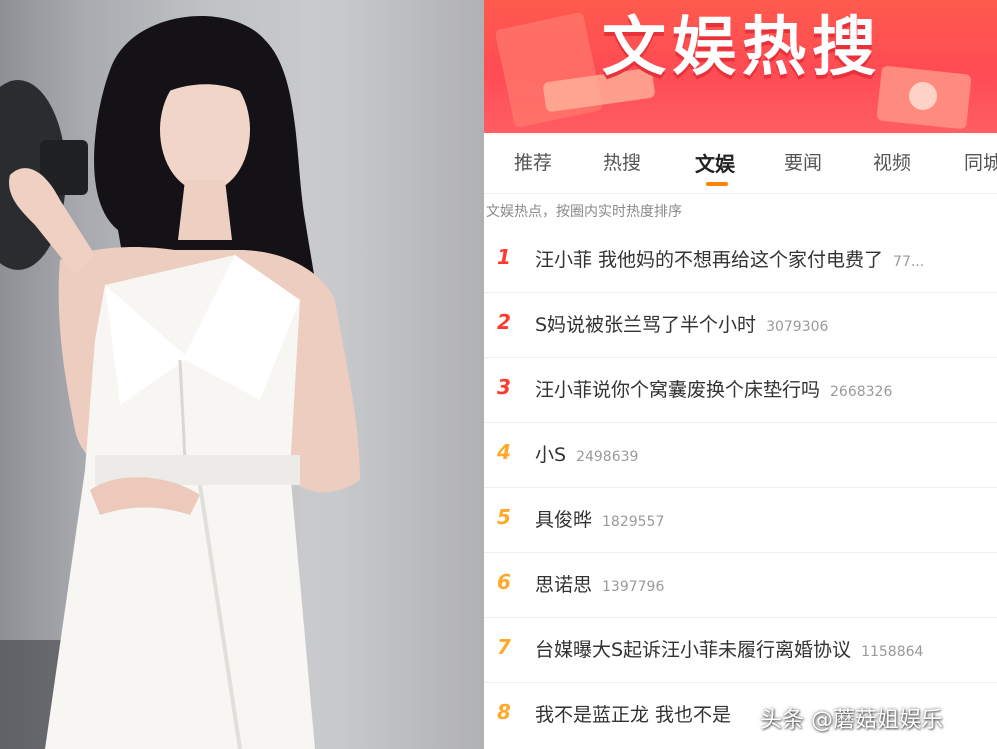  What do you see at coordinates (599, 518) in the screenshot?
I see `topic-title: 具俊晔 1829557` at bounding box center [599, 518].